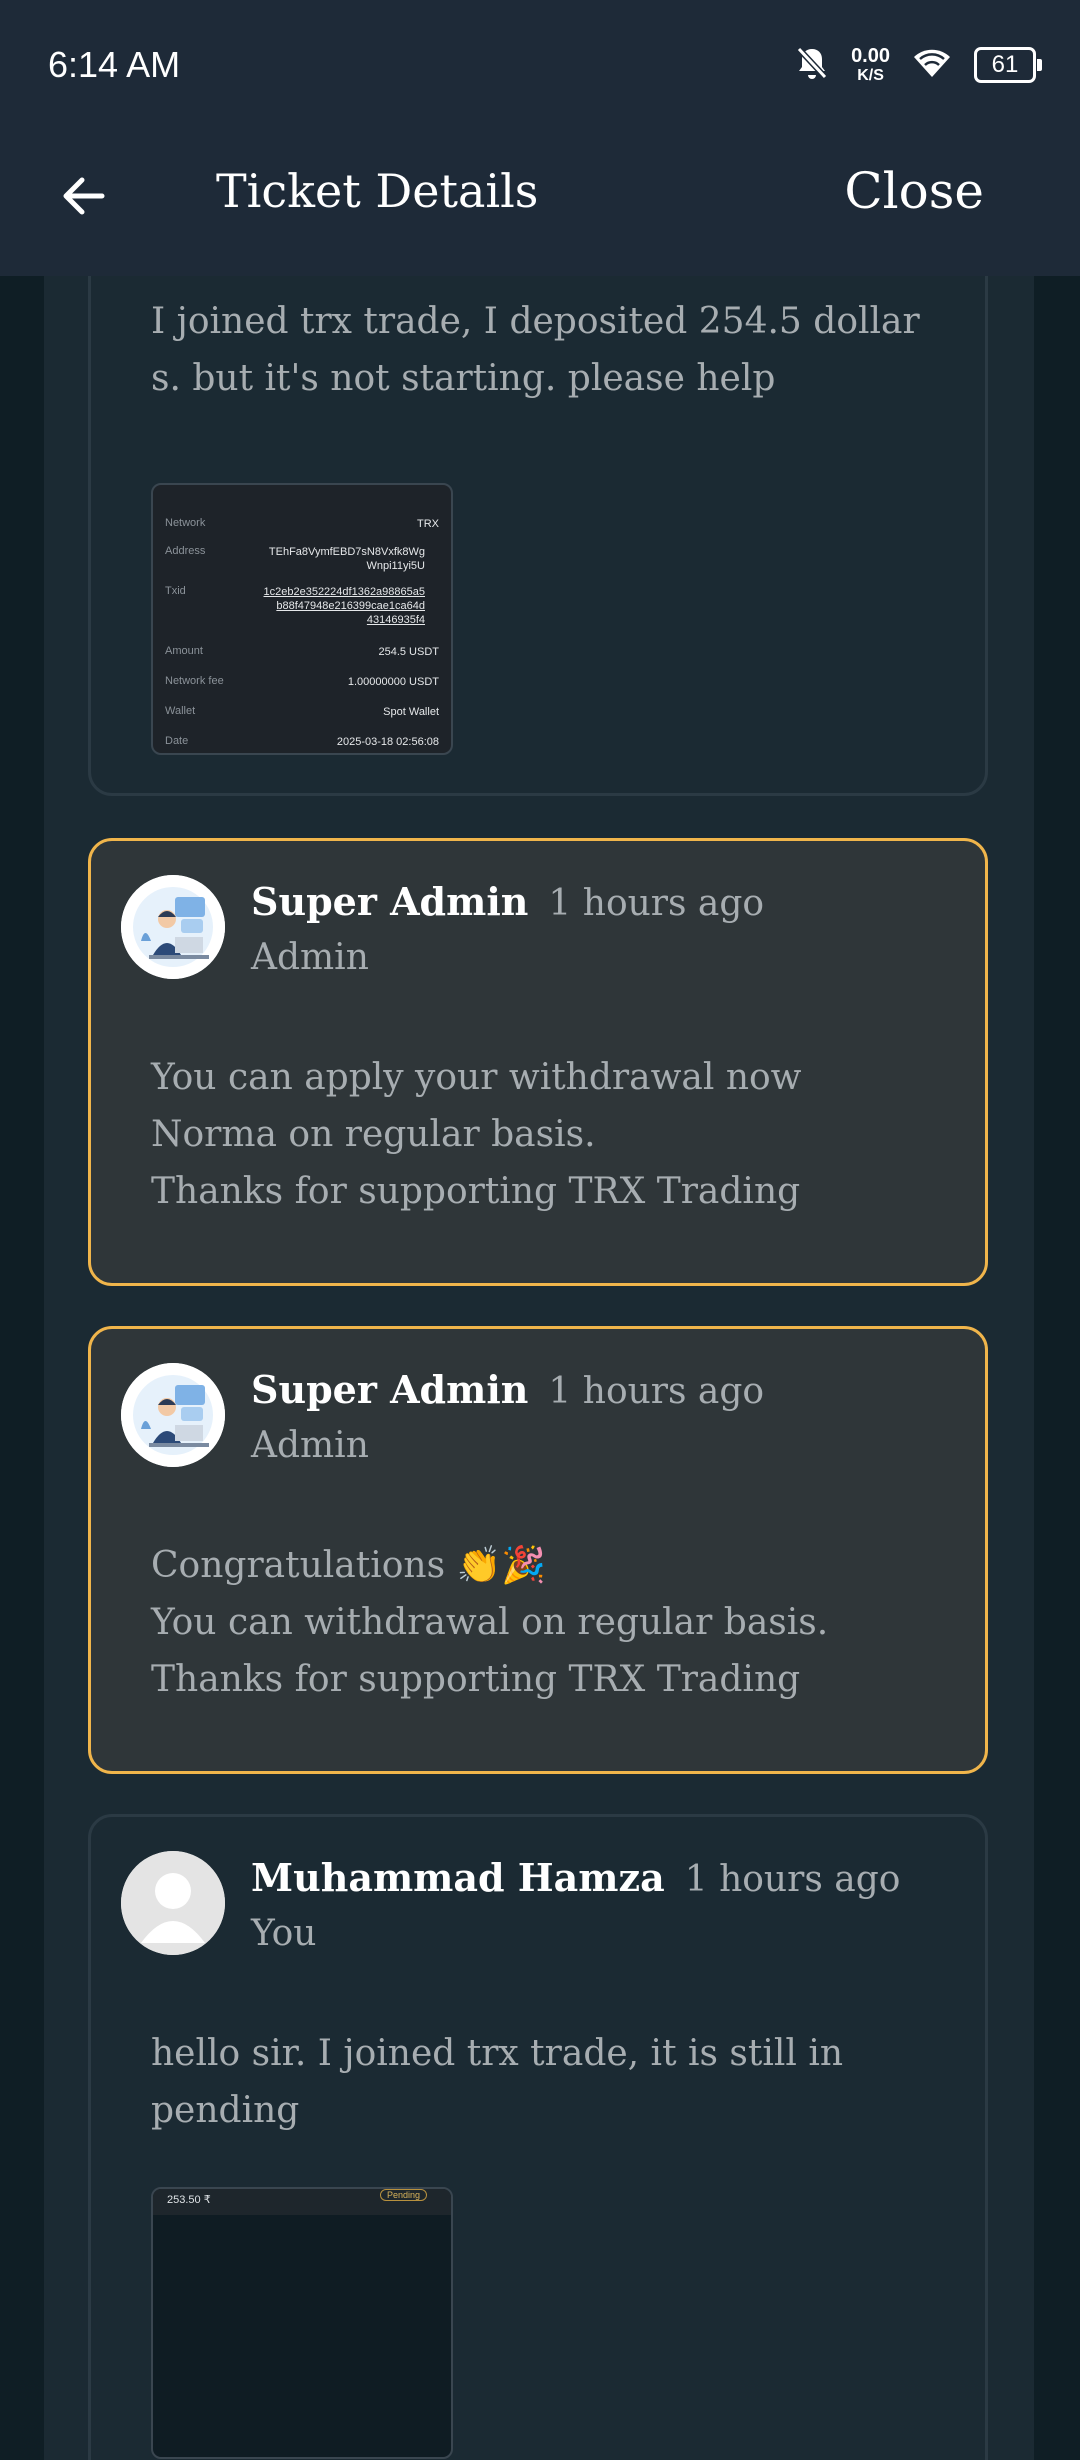 The height and width of the screenshot is (2460, 1080). What do you see at coordinates (1005, 64) in the screenshot?
I see `battery-level: 61` at bounding box center [1005, 64].